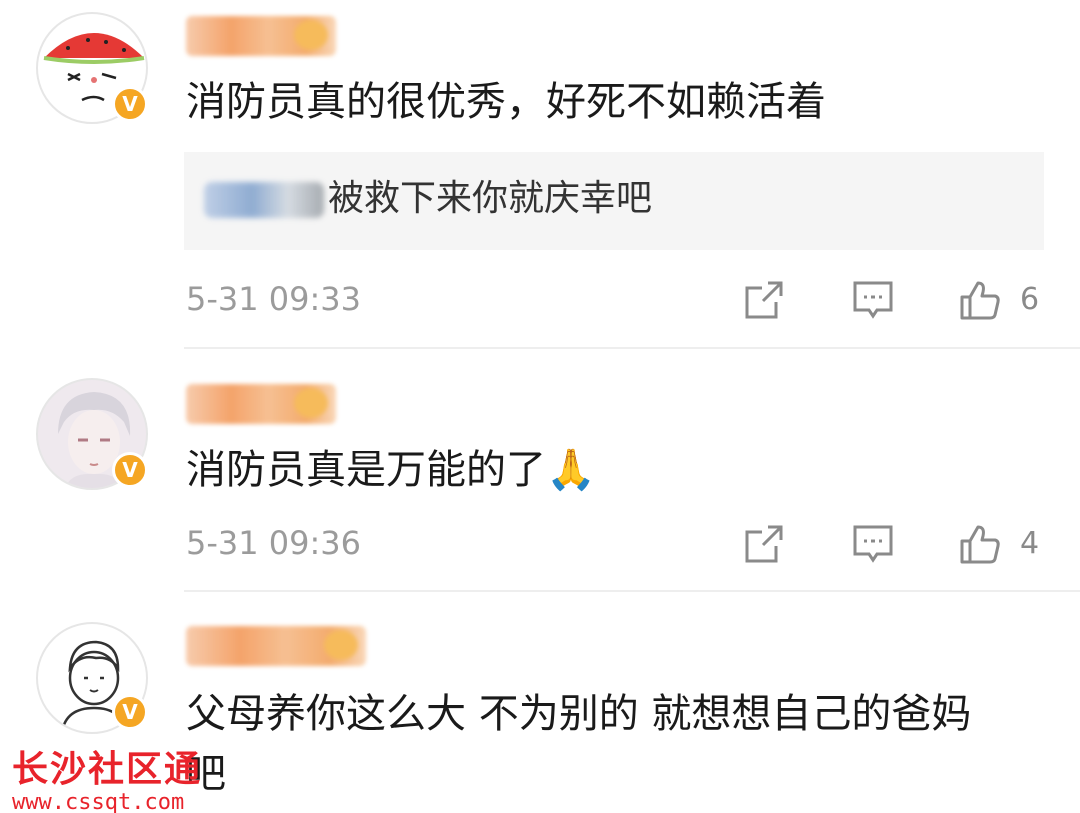  Describe the element at coordinates (391, 470) in the screenshot. I see `comment-text: 消防员真是万能的了🙏` at that location.